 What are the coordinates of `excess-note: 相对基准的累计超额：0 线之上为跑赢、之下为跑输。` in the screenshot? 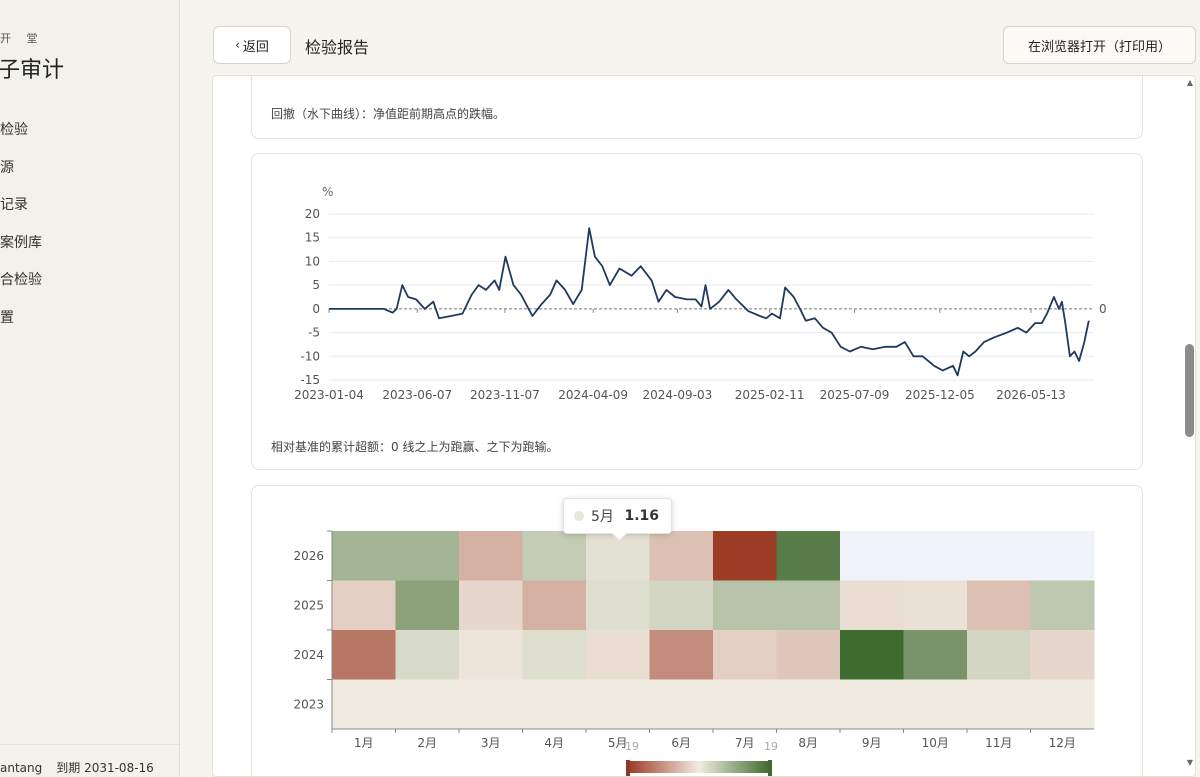 It's located at (415, 447).